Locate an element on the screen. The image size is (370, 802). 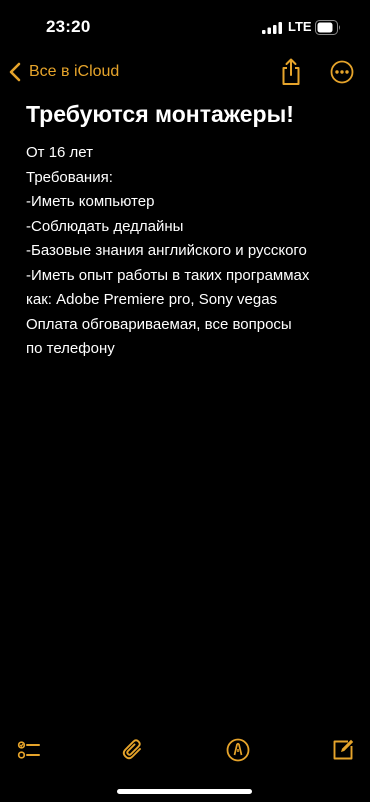
note-line: -Базовые знания английского и русского is located at coordinates (166, 250).